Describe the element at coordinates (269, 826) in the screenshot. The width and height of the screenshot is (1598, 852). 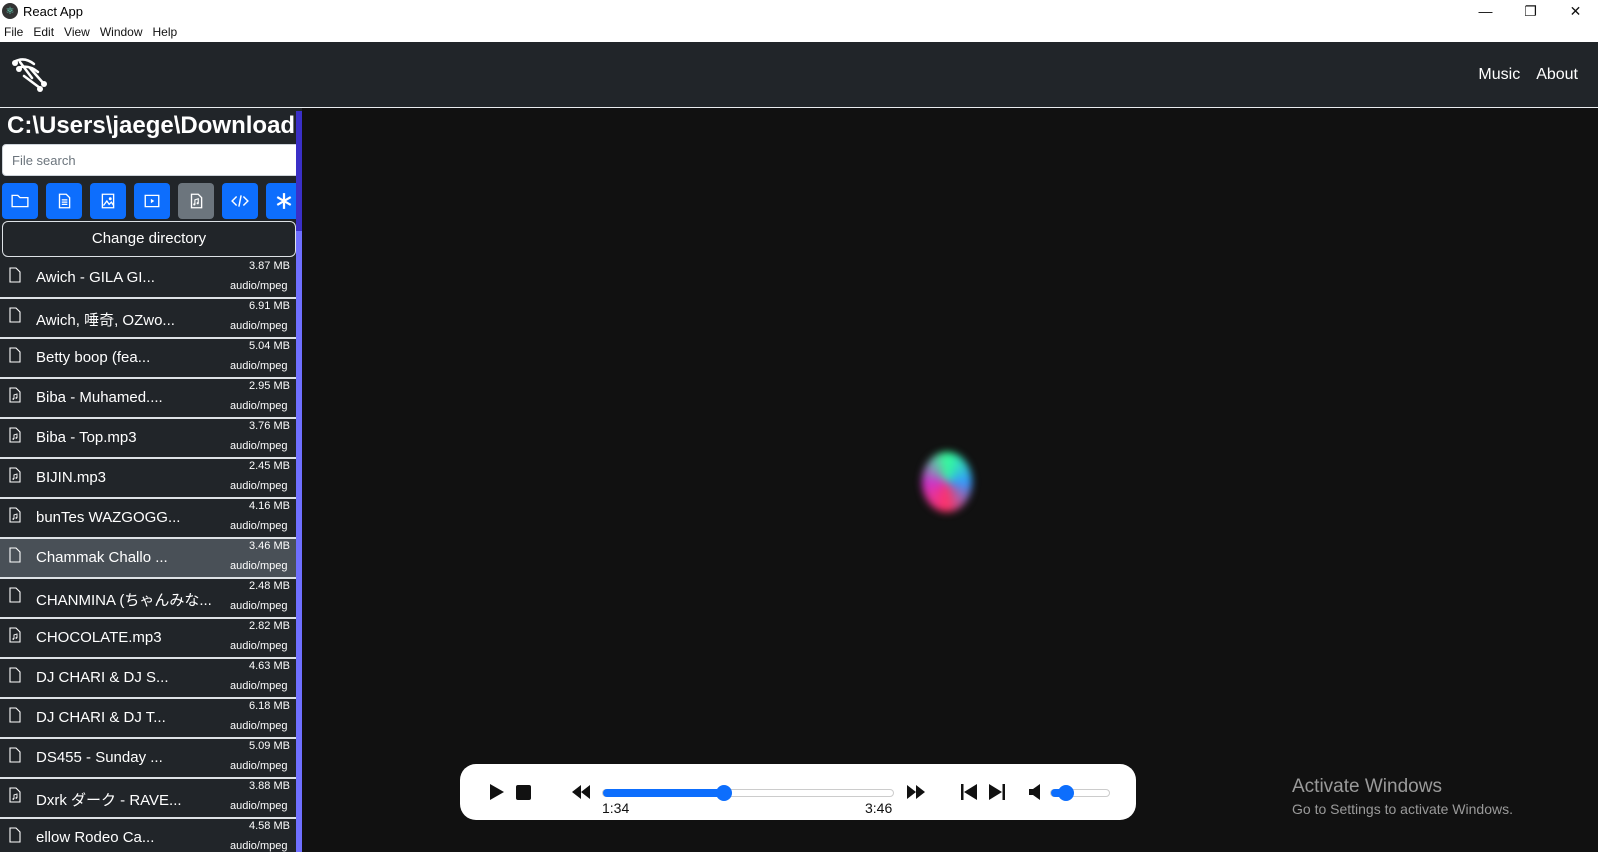
I see `file-size: 4.58 MB` at that location.